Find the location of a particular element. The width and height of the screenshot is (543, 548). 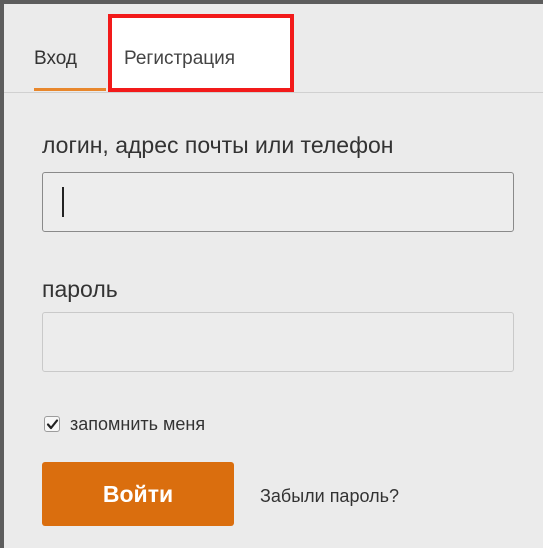

login-field-label: логин, адрес почты или телефон is located at coordinates (218, 145).